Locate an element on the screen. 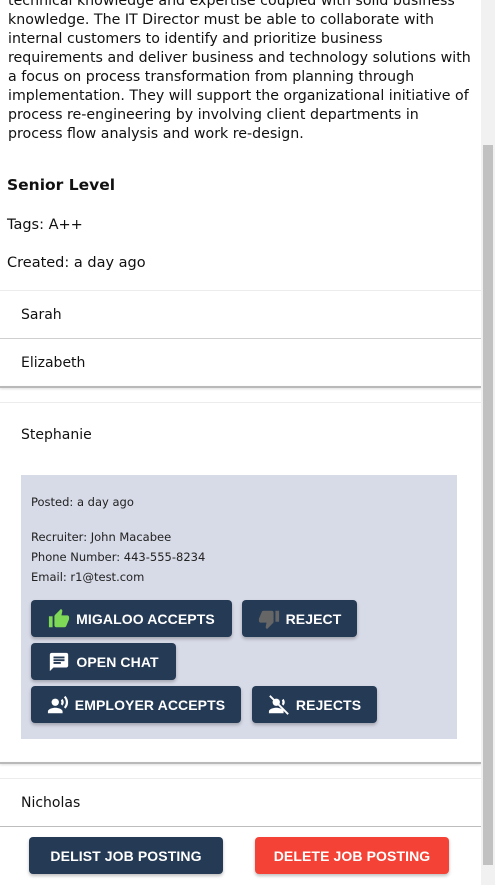  reject-button: REJECT is located at coordinates (299, 618).